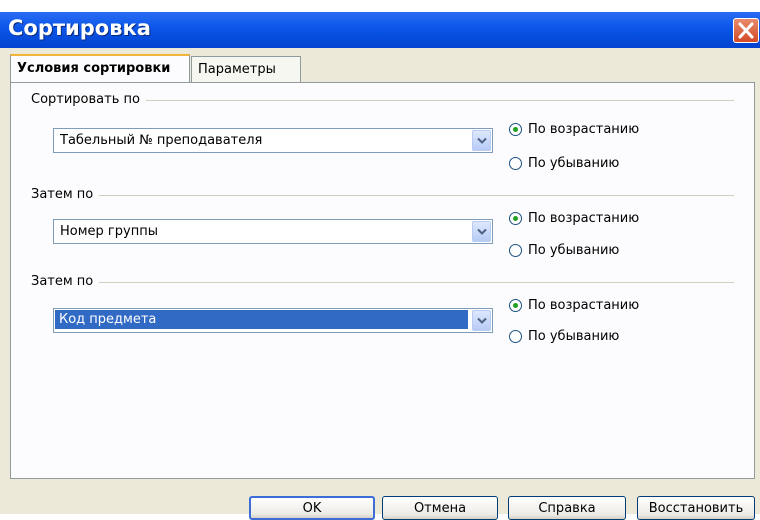 The height and width of the screenshot is (520, 760). What do you see at coordinates (161, 140) in the screenshot?
I see `sort-field-1-value: Табельный № преподавателя` at bounding box center [161, 140].